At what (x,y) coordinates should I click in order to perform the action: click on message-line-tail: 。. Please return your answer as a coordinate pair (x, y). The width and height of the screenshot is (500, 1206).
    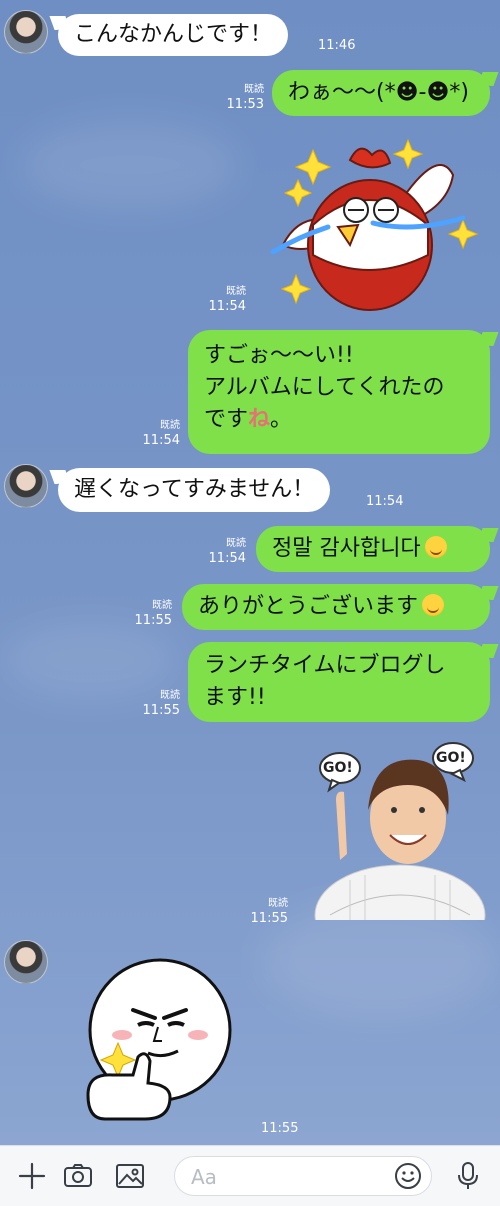
    Looking at the image, I should click on (281, 419).